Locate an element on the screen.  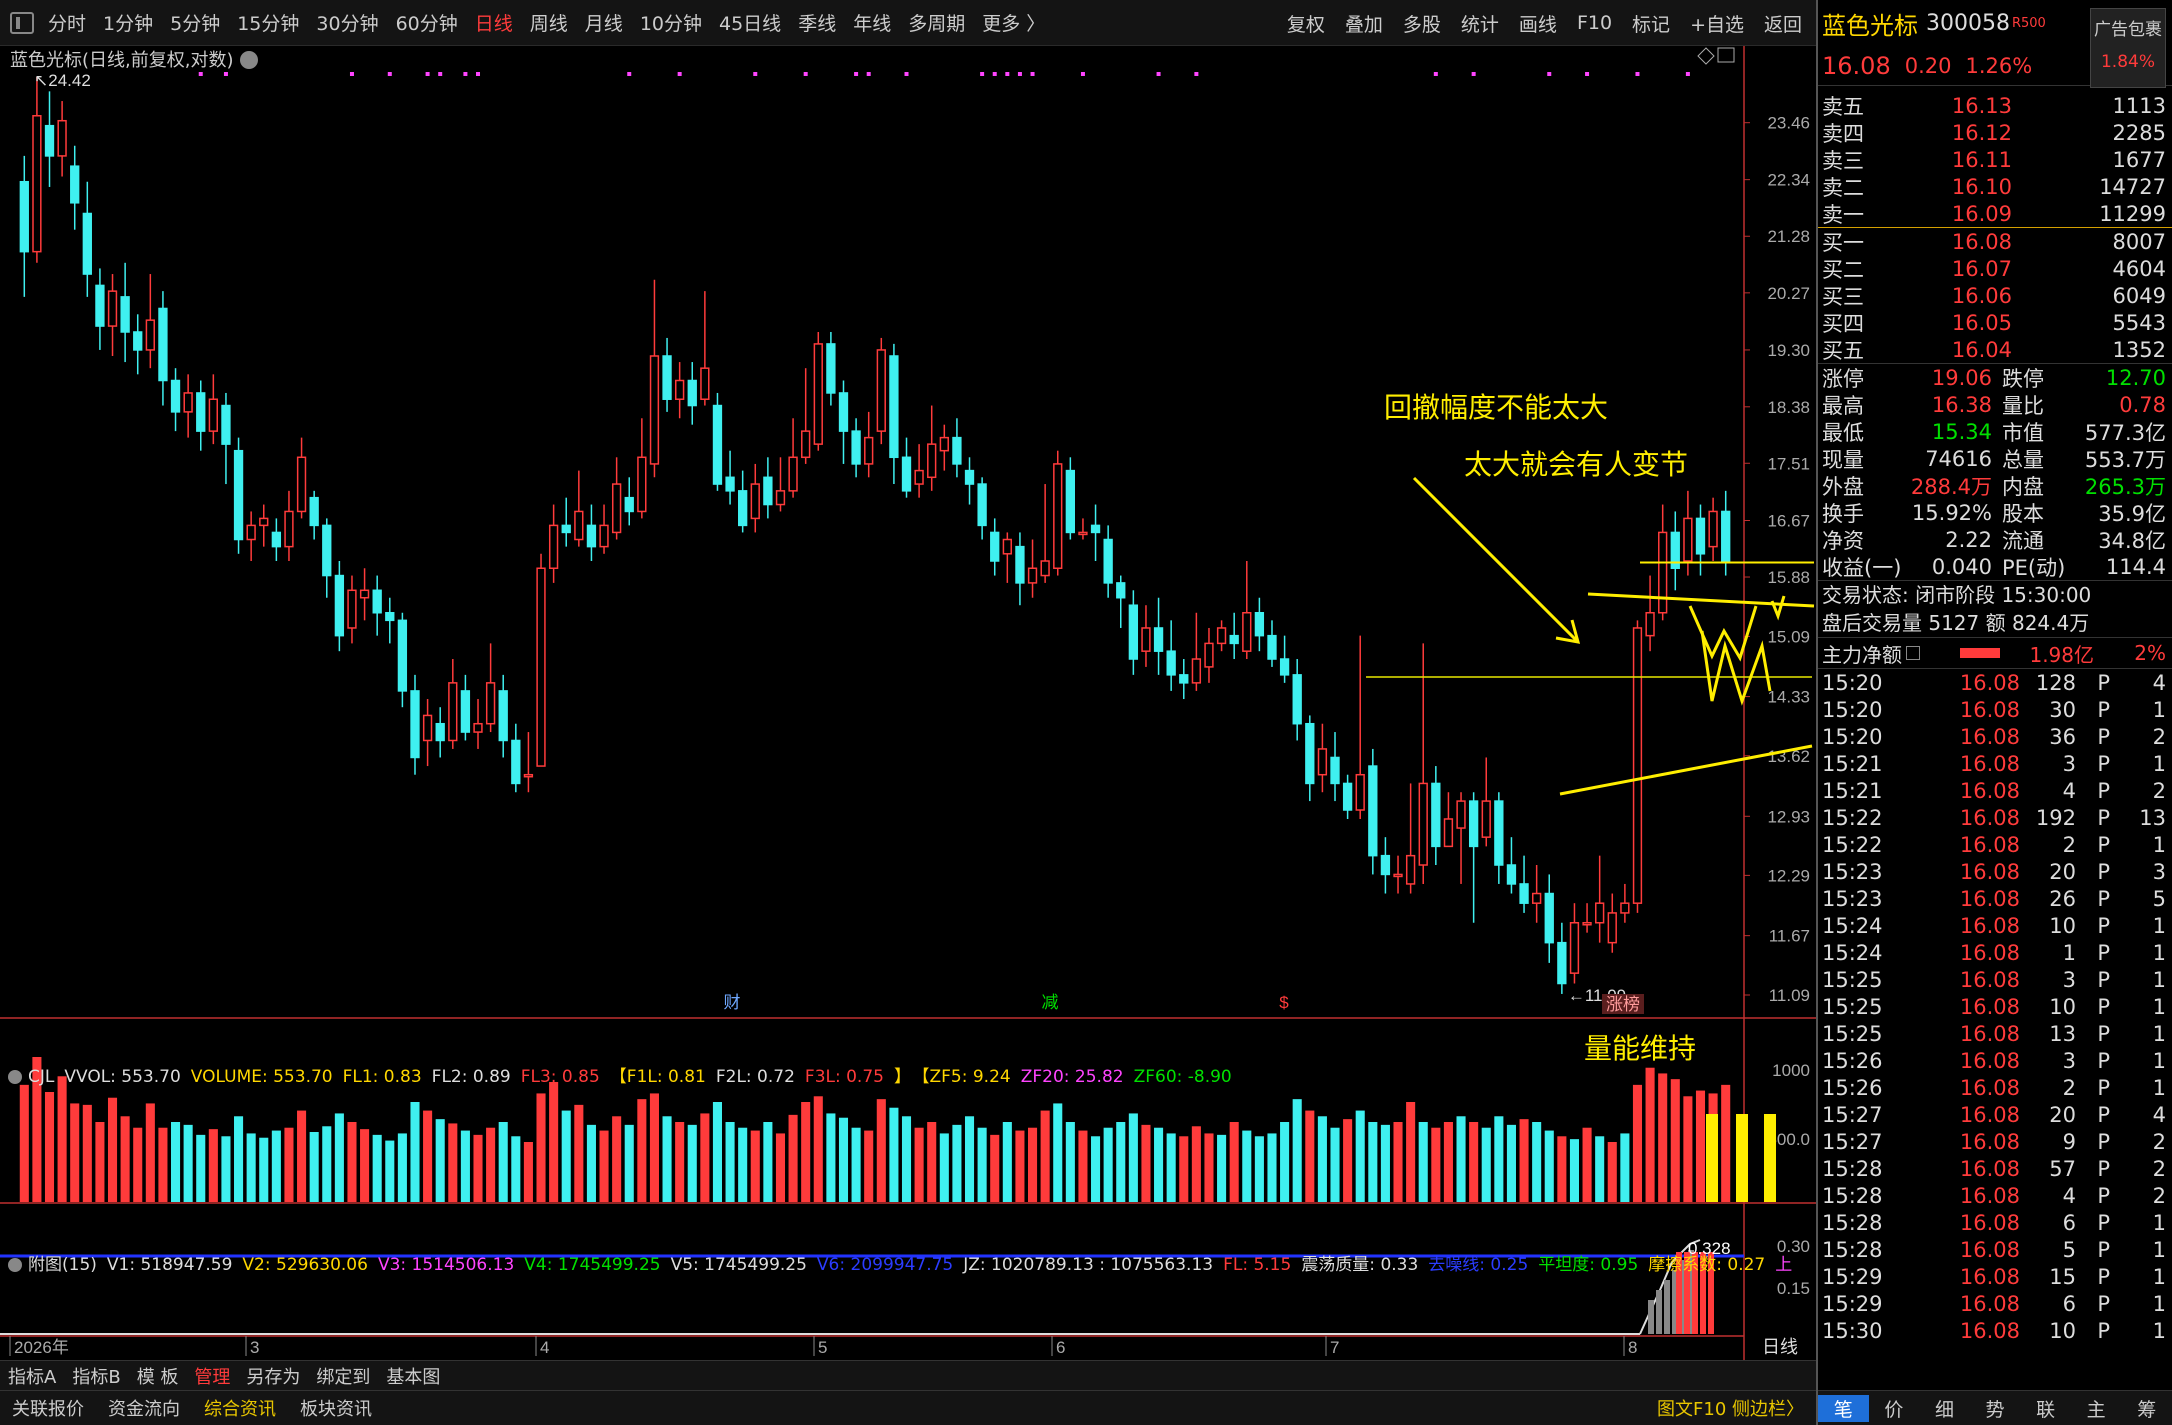
indicator-tab-0: 指标A is located at coordinates (32, 1376).